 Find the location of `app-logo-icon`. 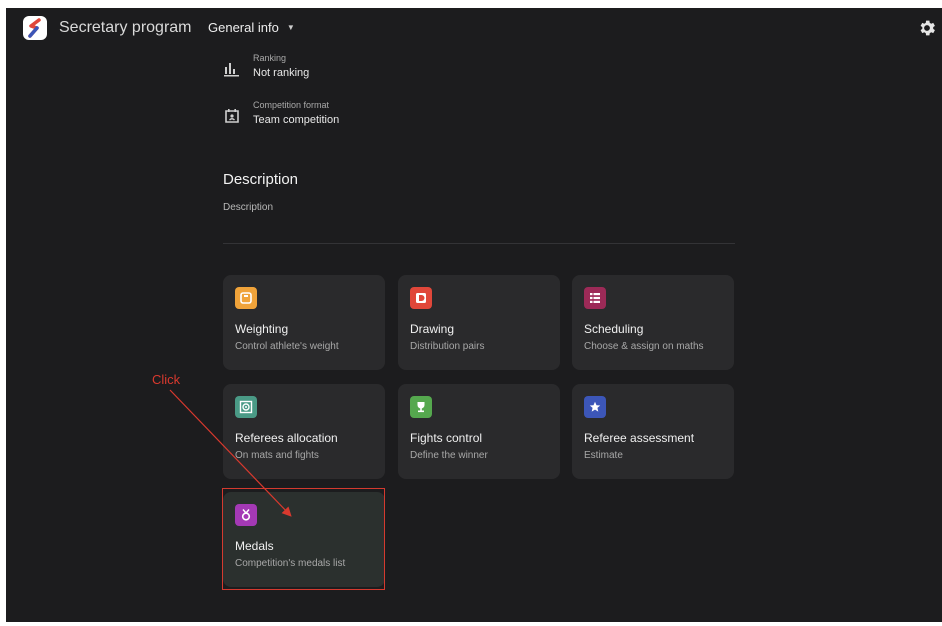

app-logo-icon is located at coordinates (35, 28).